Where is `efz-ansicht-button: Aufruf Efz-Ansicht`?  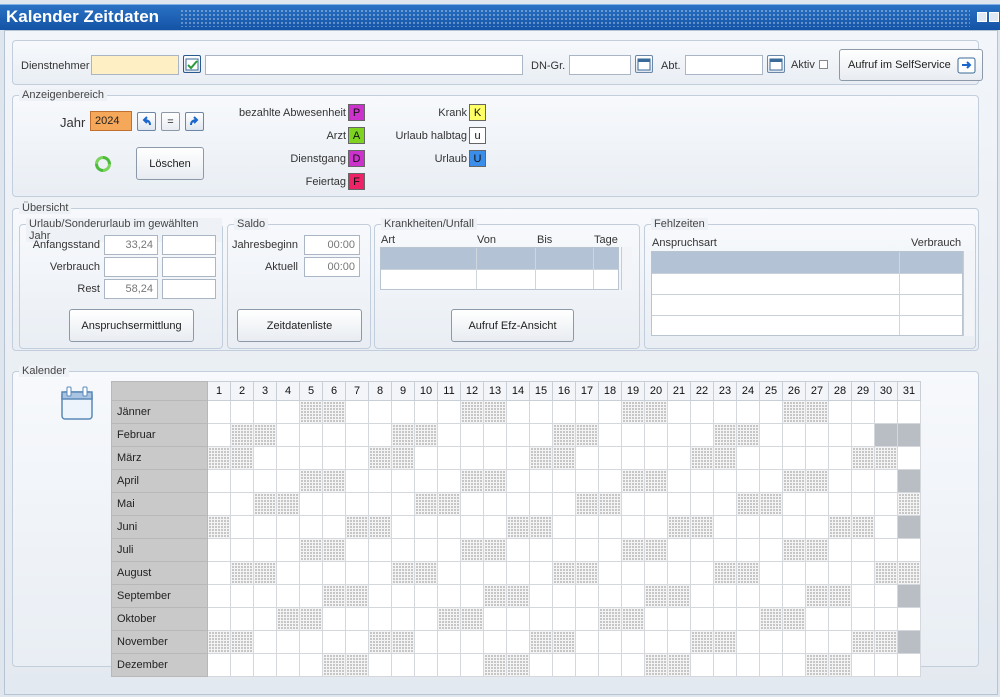 efz-ansicht-button: Aufruf Efz-Ansicht is located at coordinates (512, 325).